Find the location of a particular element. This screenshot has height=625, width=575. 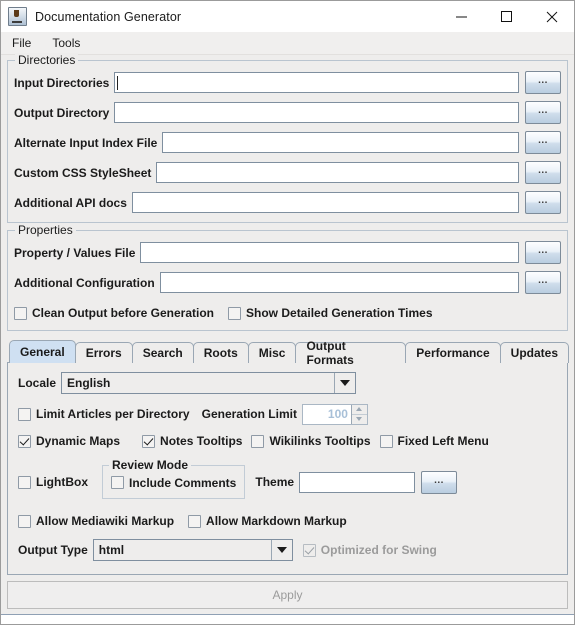

alternate-input-index-label: Alternate Input Index File is located at coordinates (86, 142).